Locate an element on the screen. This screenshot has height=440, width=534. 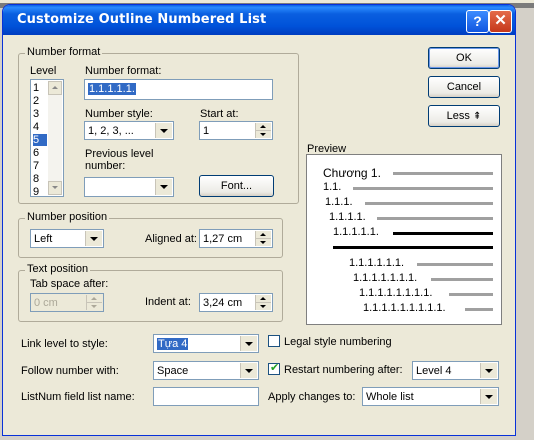
level-item: 4 is located at coordinates (40, 127).